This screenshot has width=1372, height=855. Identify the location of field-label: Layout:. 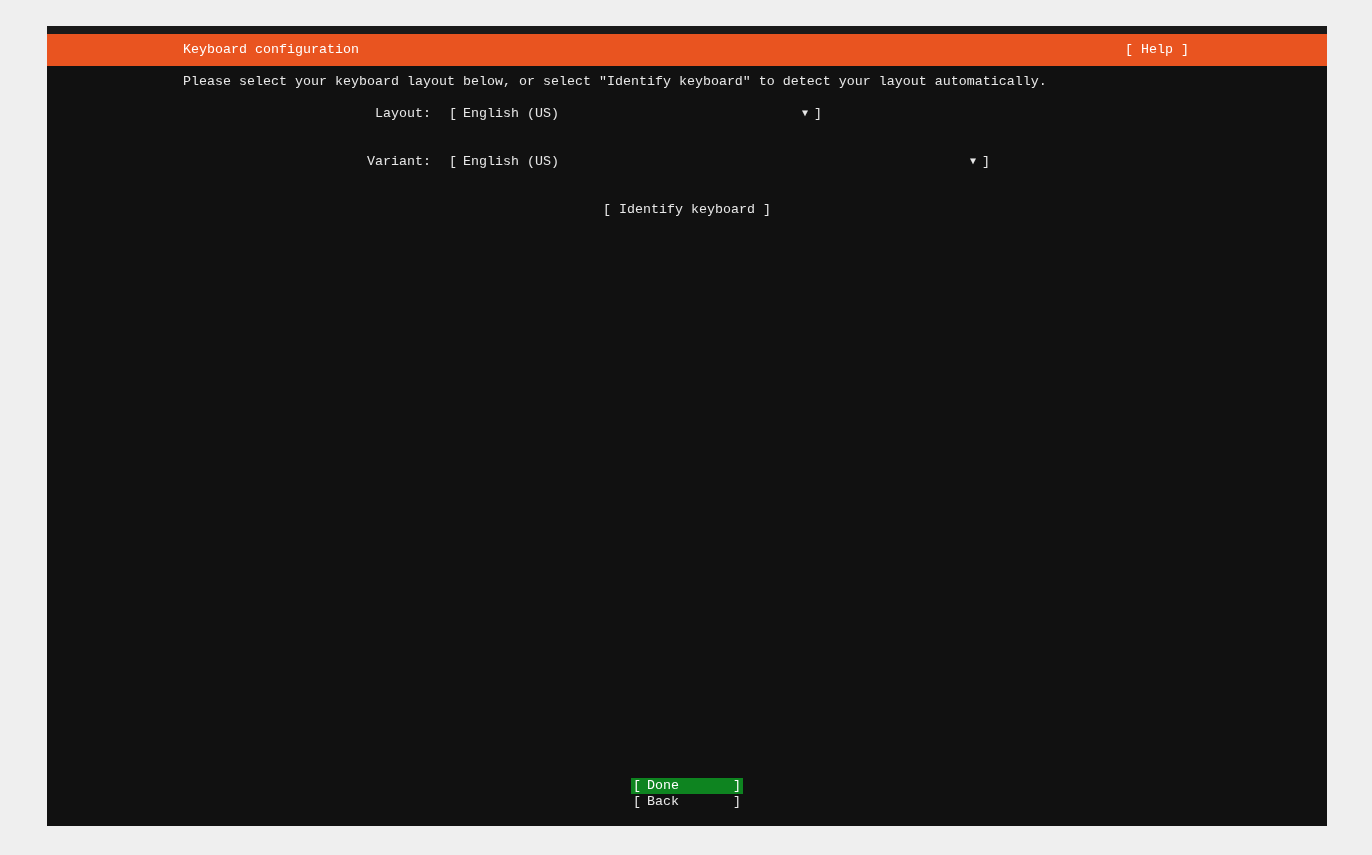
(403, 114).